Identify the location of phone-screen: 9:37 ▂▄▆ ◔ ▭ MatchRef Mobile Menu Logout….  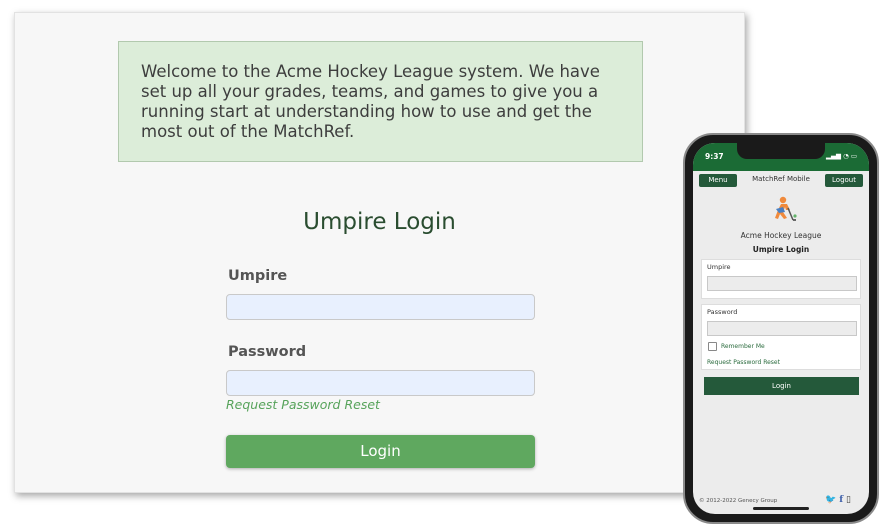
(781, 328).